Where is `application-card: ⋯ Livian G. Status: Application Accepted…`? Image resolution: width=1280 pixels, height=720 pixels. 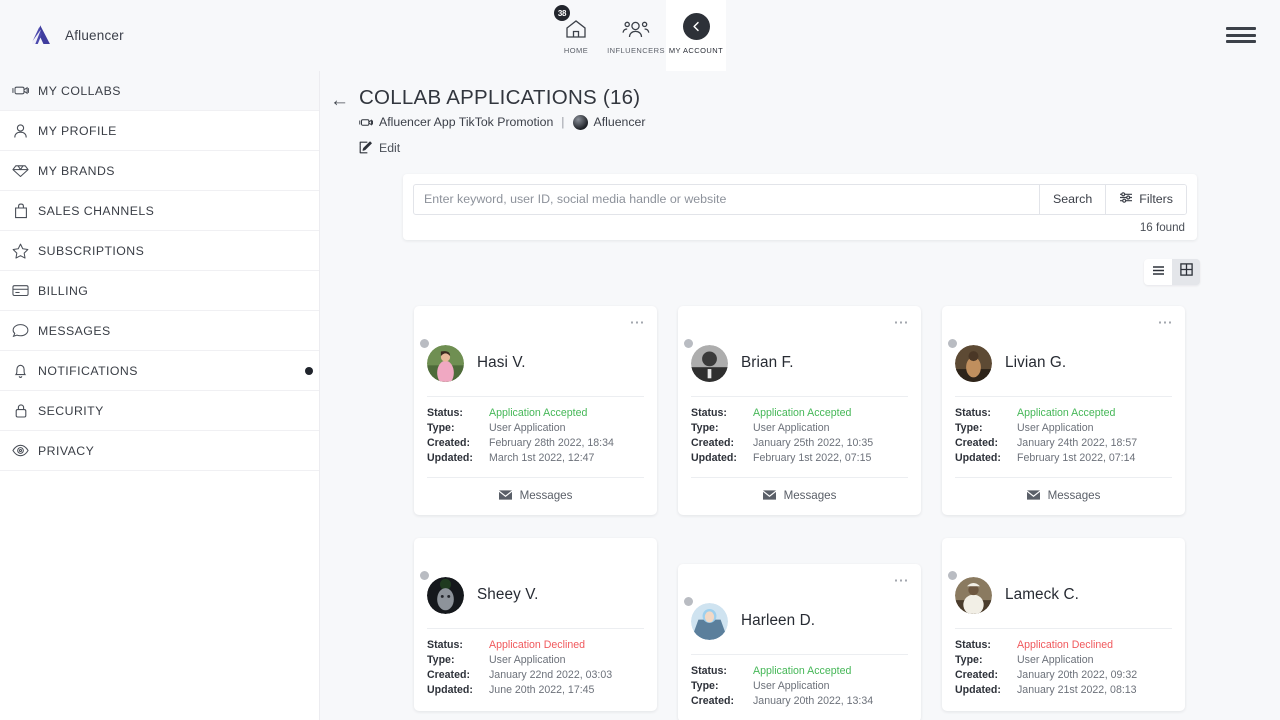
application-card: ⋯ Livian G. Status: Application Accepted… is located at coordinates (1063, 410).